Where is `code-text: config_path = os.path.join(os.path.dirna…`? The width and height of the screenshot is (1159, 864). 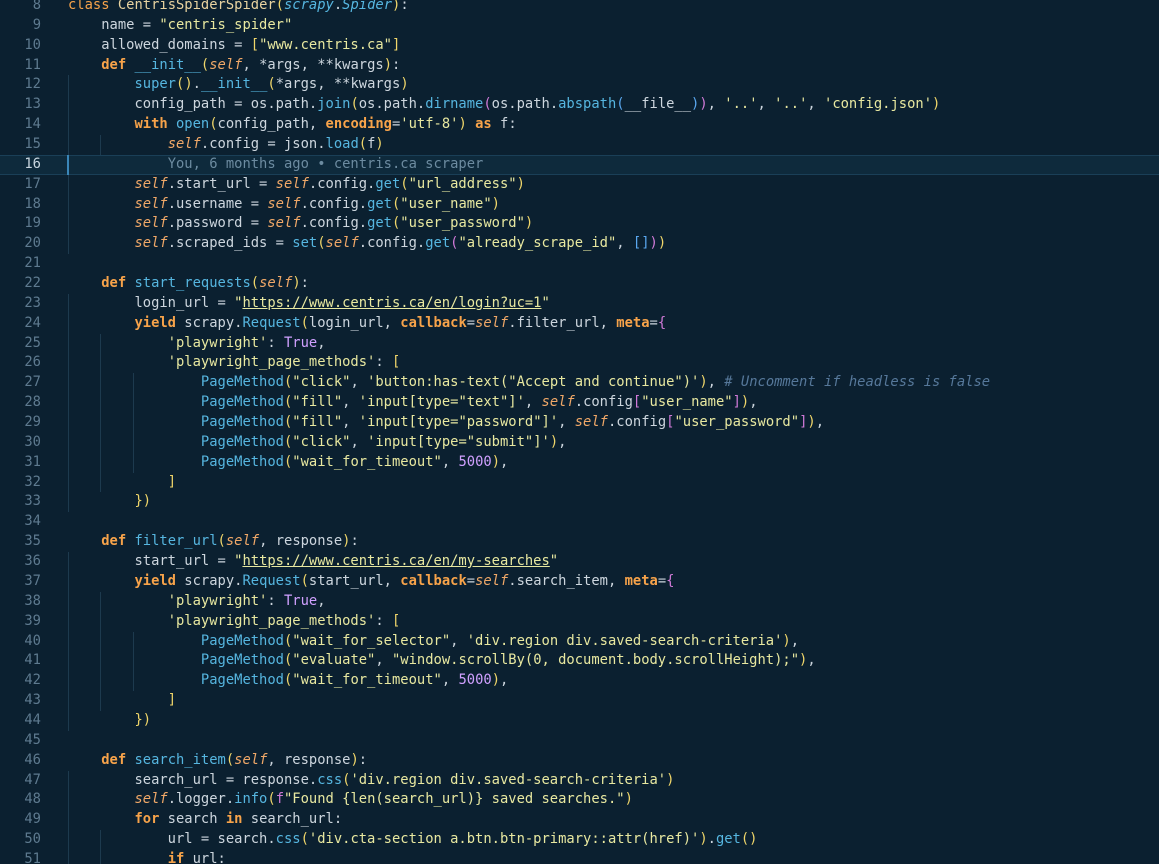
code-text: config_path = os.path.join(os.path.dirna… is located at coordinates (504, 105).